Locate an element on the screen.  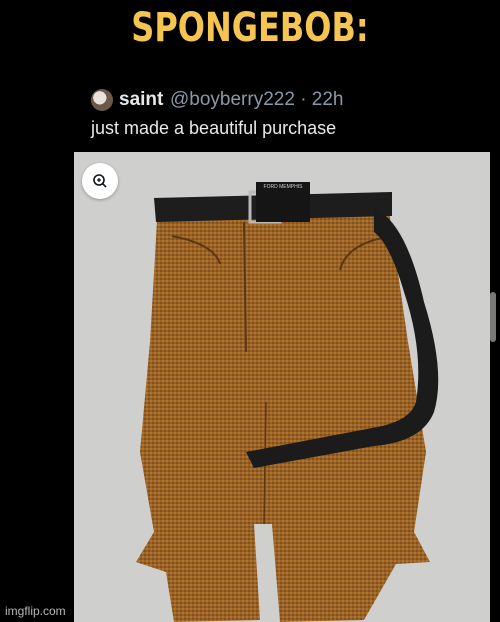
tweet-text: just made a beautiful purchase is located at coordinates (214, 128).